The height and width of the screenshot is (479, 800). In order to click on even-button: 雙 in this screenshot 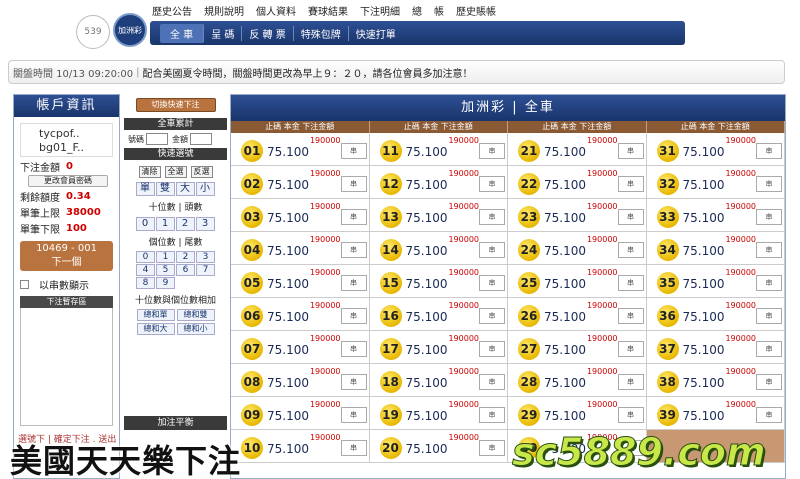, I will do `click(165, 189)`.